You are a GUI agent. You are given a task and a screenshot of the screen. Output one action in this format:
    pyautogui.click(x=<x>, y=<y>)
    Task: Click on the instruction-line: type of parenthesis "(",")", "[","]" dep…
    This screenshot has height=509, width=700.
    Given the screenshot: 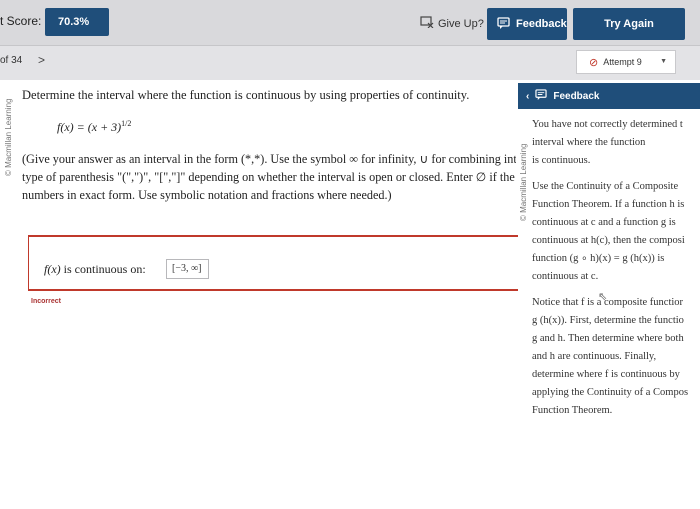 What is the action you would take?
    pyautogui.click(x=269, y=177)
    